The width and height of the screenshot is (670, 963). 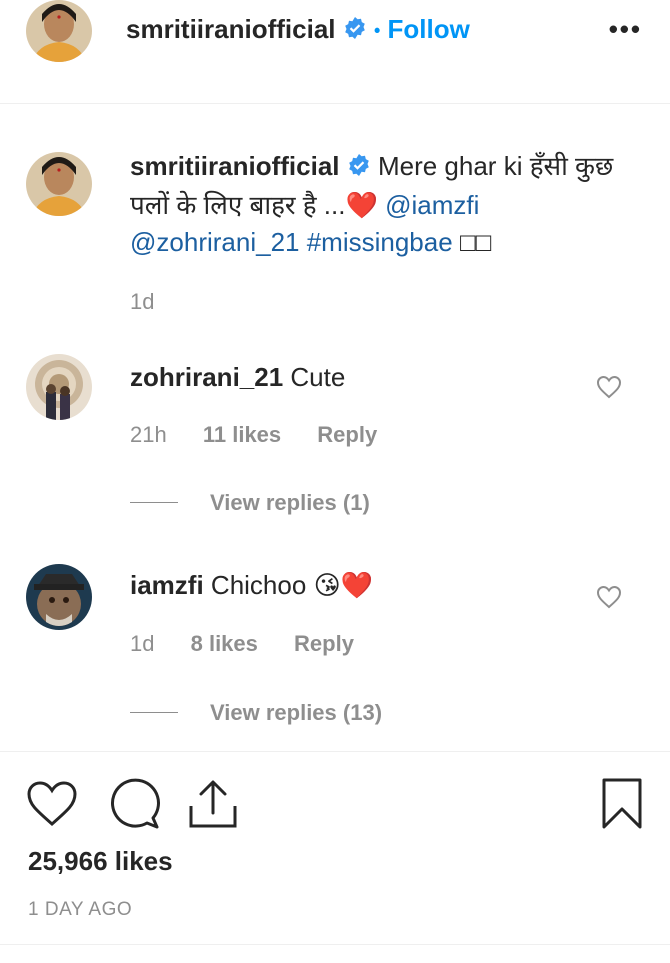 What do you see at coordinates (290, 503) in the screenshot?
I see `view-replies-button: View replies (1)` at bounding box center [290, 503].